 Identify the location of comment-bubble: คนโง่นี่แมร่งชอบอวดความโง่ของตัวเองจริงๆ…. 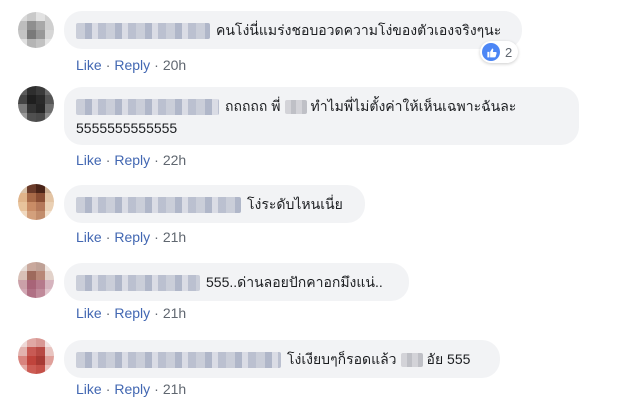
(293, 30).